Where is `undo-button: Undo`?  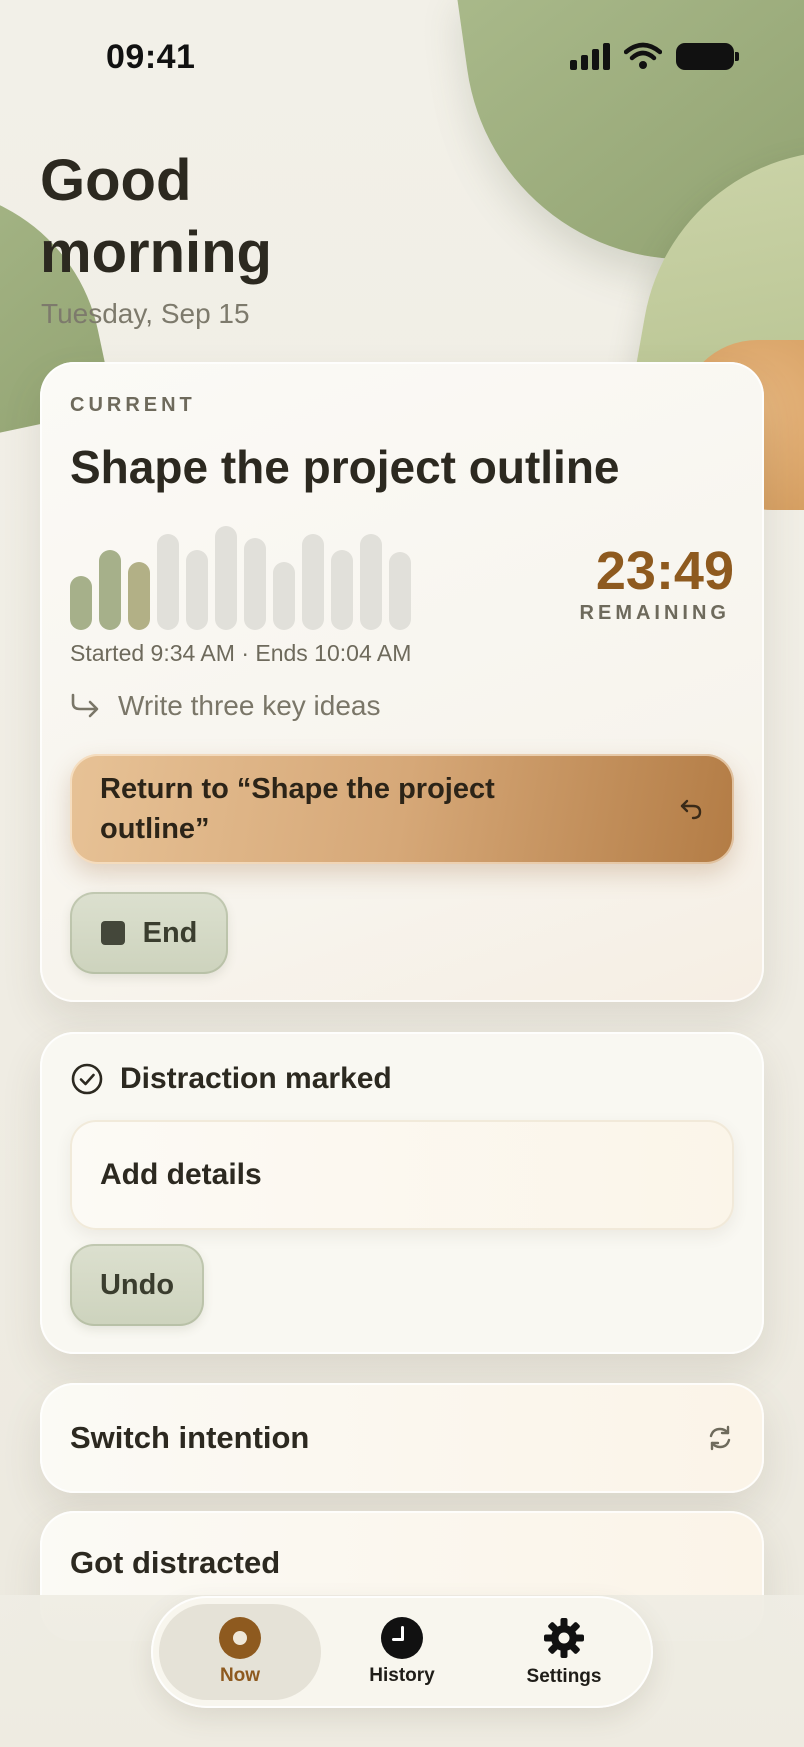 undo-button: Undo is located at coordinates (137, 1285).